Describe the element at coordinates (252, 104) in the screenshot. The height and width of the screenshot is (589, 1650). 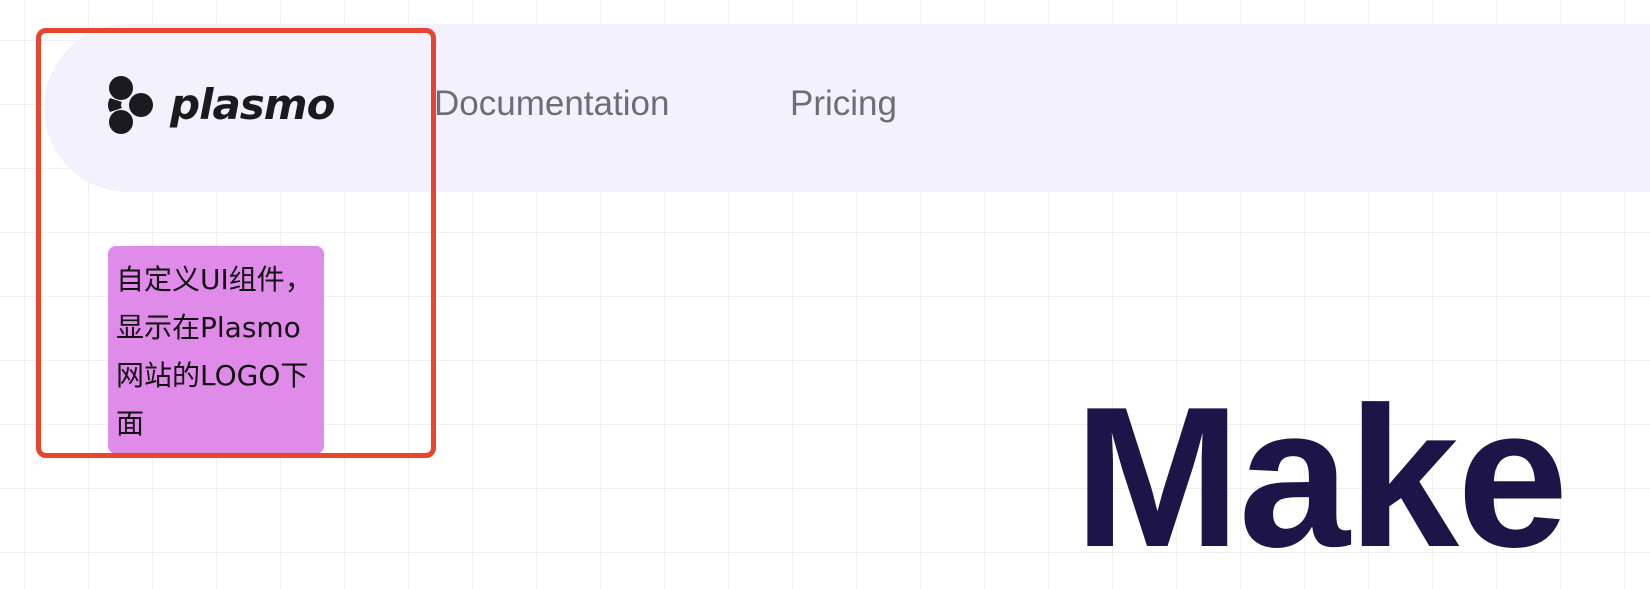
I see `logo-wordmark: plasmo` at that location.